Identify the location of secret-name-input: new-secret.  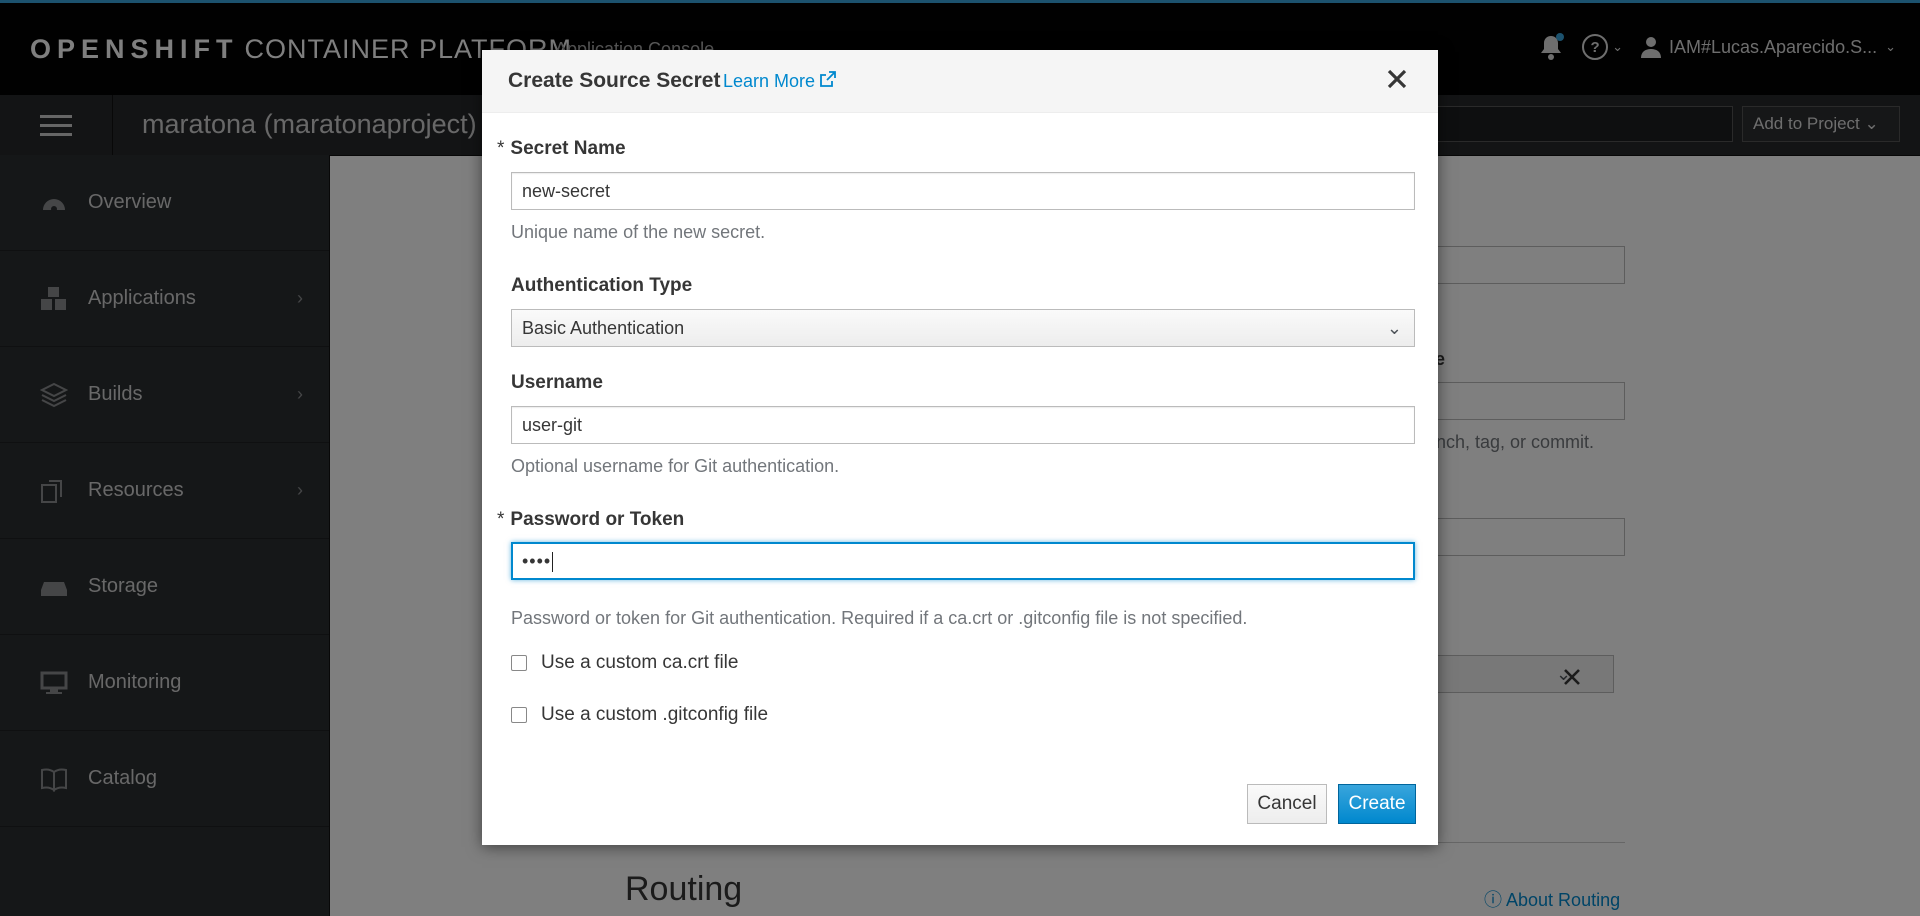
(963, 191).